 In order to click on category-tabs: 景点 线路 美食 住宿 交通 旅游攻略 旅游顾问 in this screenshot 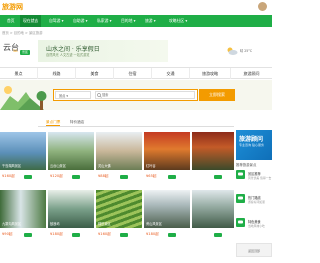, I will do `click(136, 73)`.